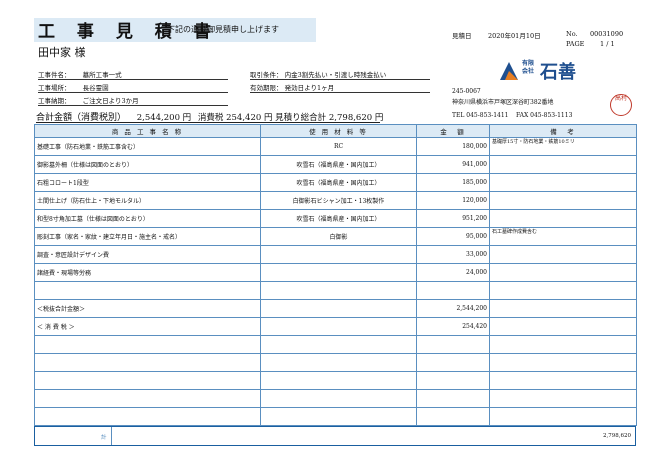 The width and height of the screenshot is (670, 474). Describe the element at coordinates (111, 436) in the screenshot. I see `footer-divider` at that location.